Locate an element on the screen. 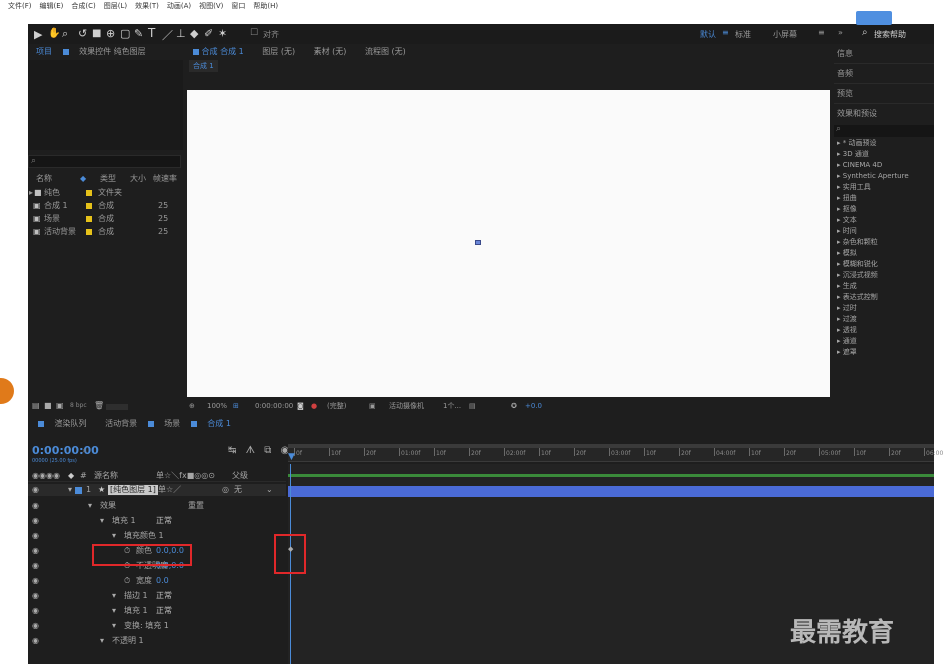  frame-blend-icon: ⧉ is located at coordinates (267, 450).